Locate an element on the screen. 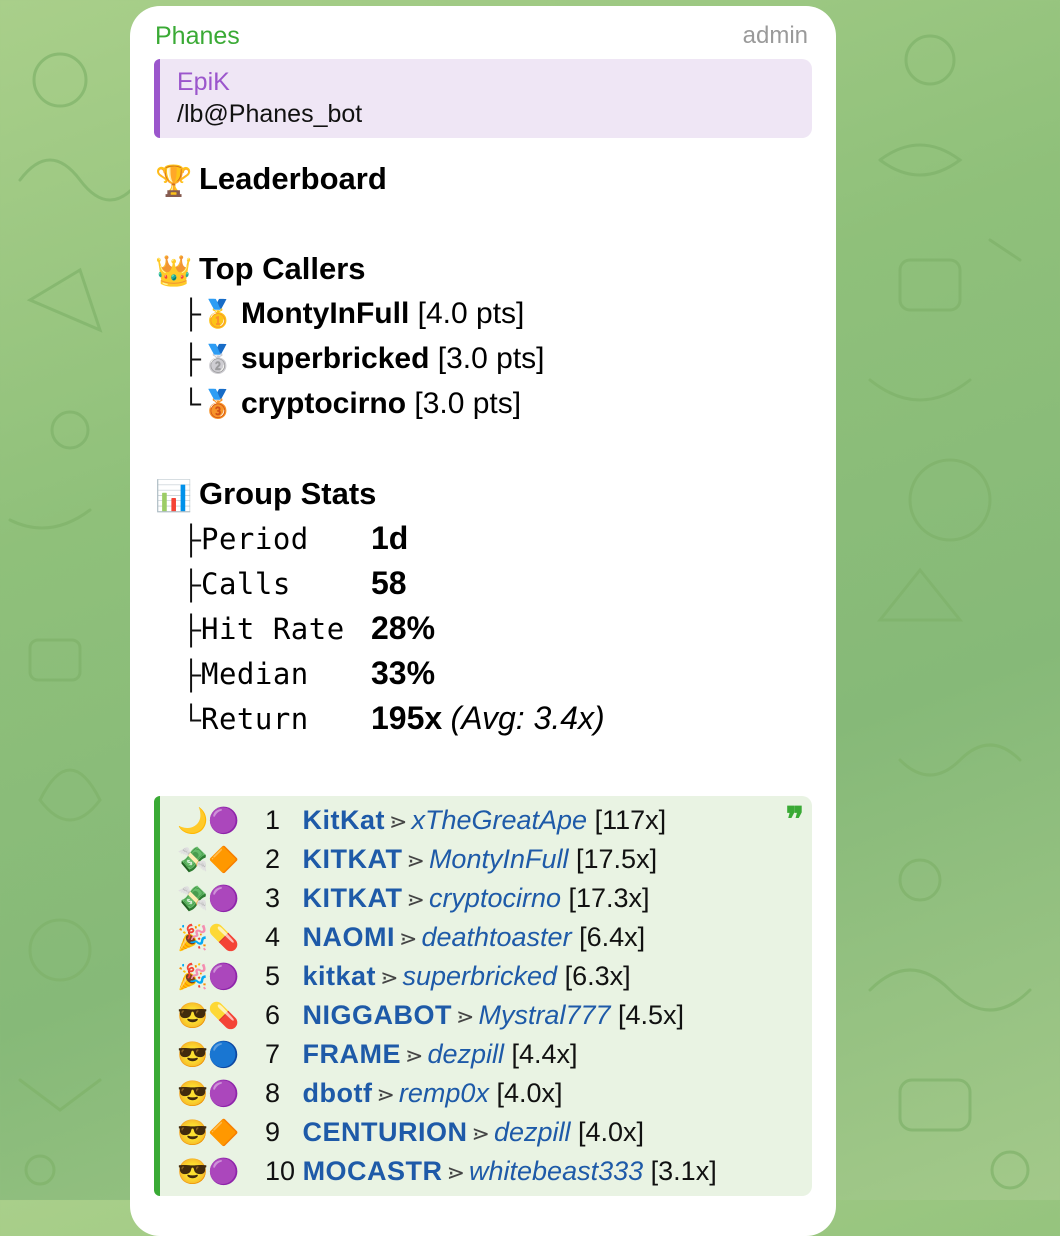 This screenshot has width=1060, height=1236. caller-link: Mystral777 is located at coordinates (544, 1015).